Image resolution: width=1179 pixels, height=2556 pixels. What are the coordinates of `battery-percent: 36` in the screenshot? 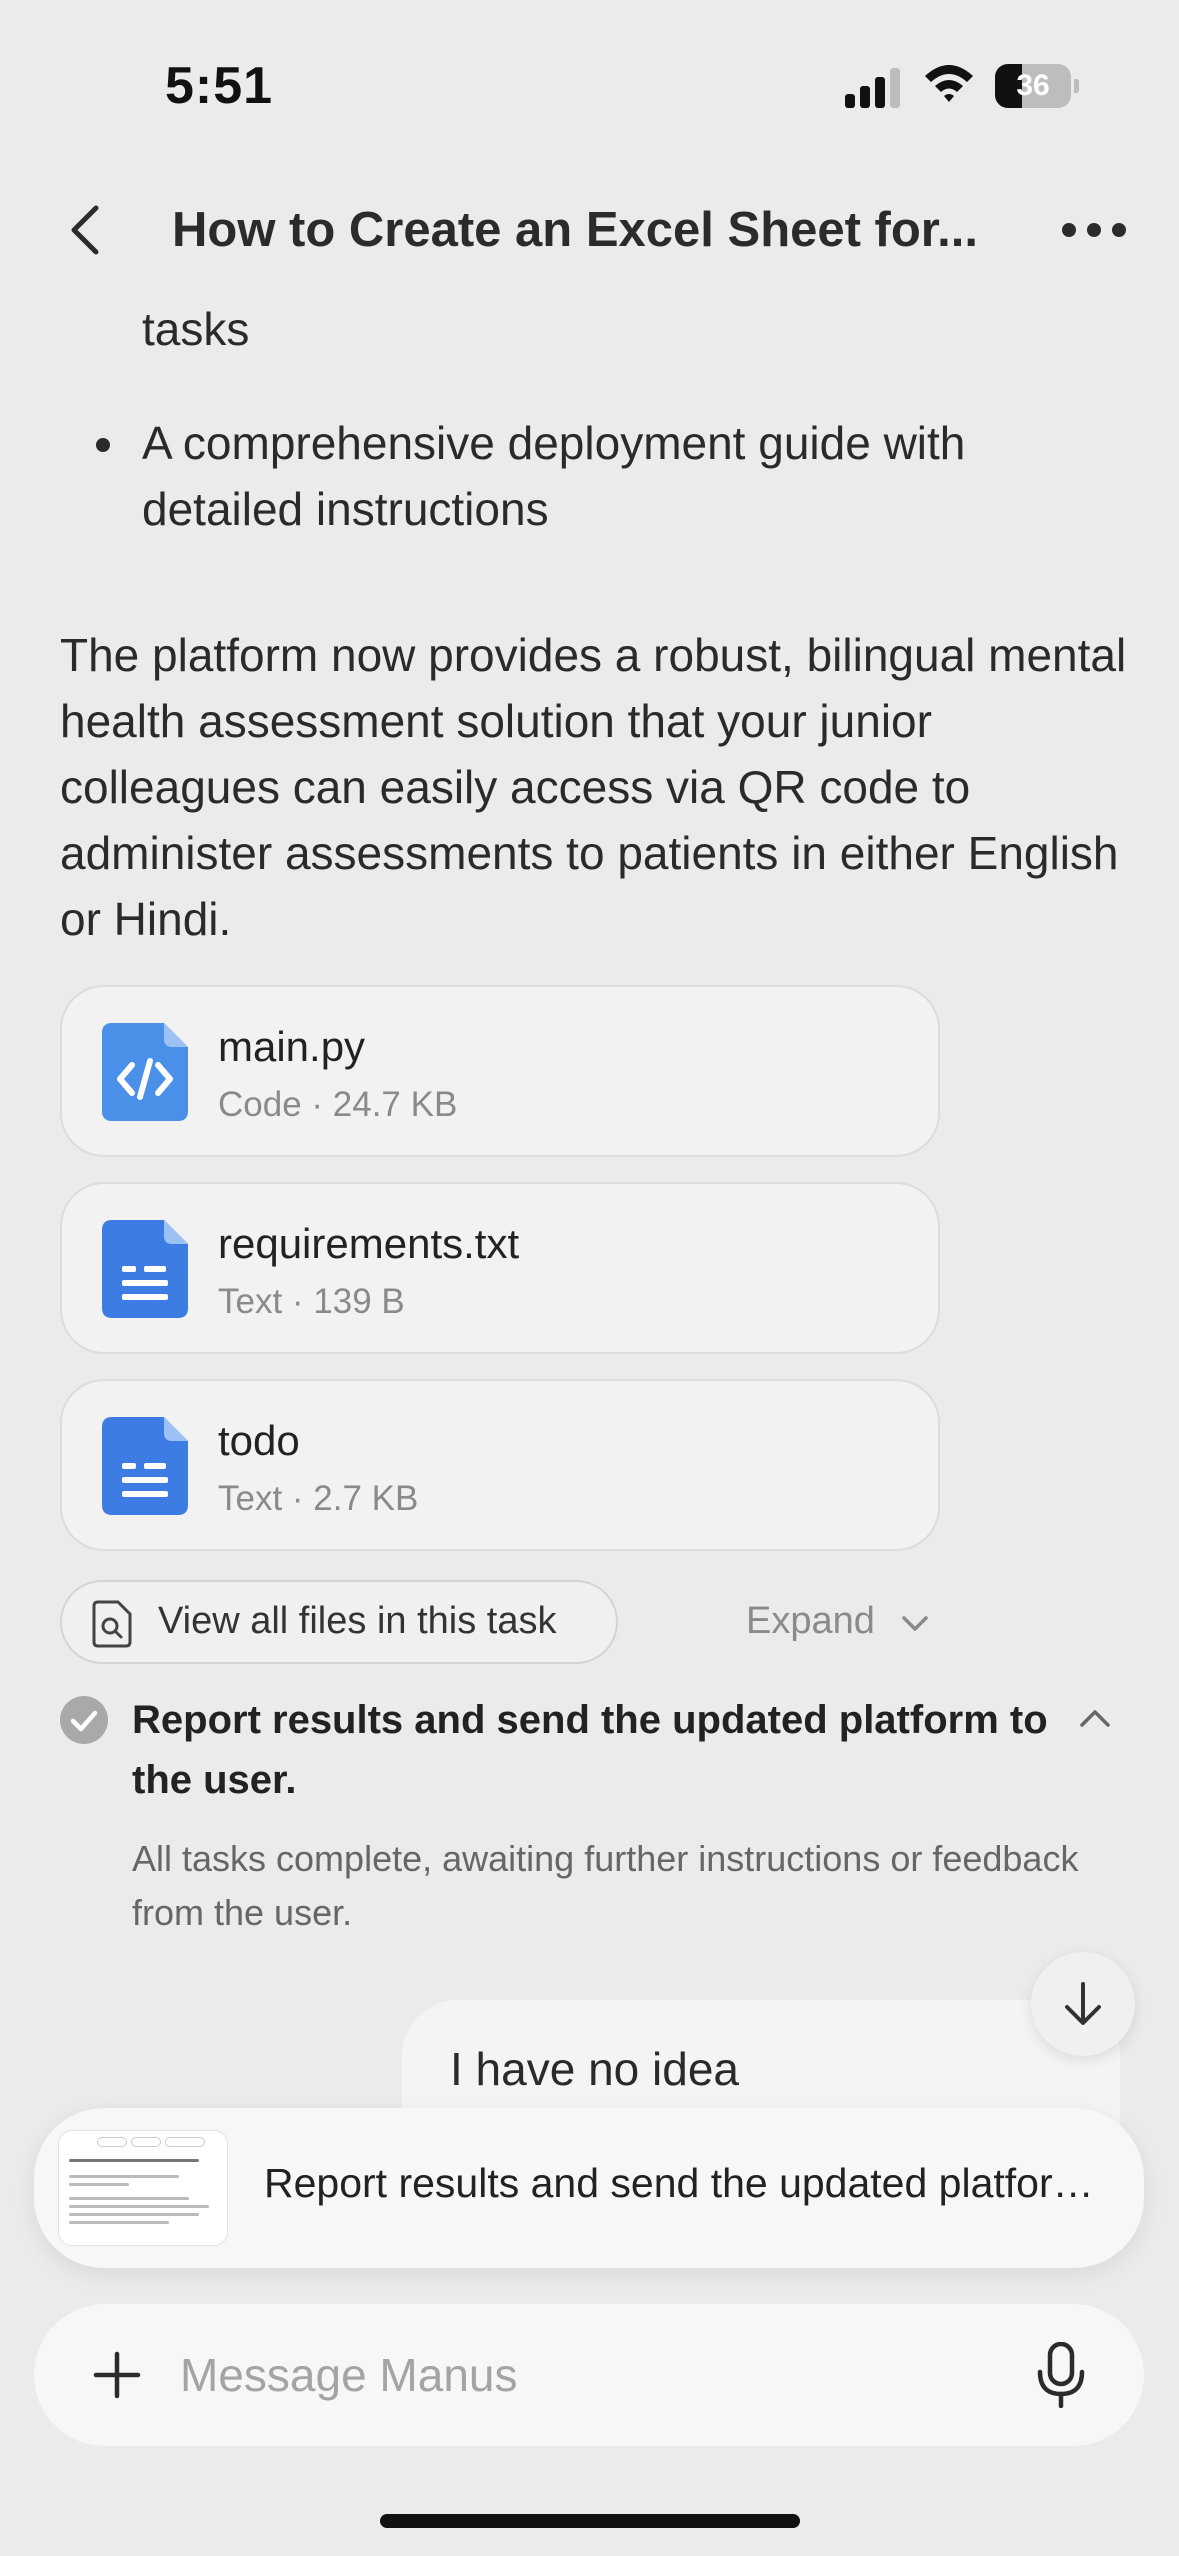 It's located at (1033, 85).